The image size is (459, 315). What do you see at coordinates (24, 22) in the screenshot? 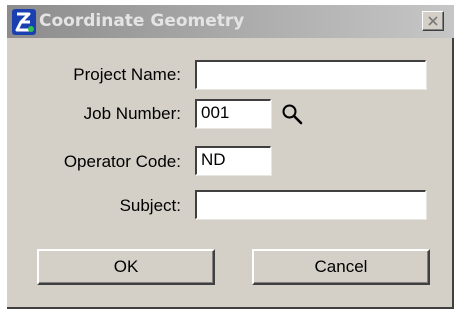
I see `bentley-b-icon` at bounding box center [24, 22].